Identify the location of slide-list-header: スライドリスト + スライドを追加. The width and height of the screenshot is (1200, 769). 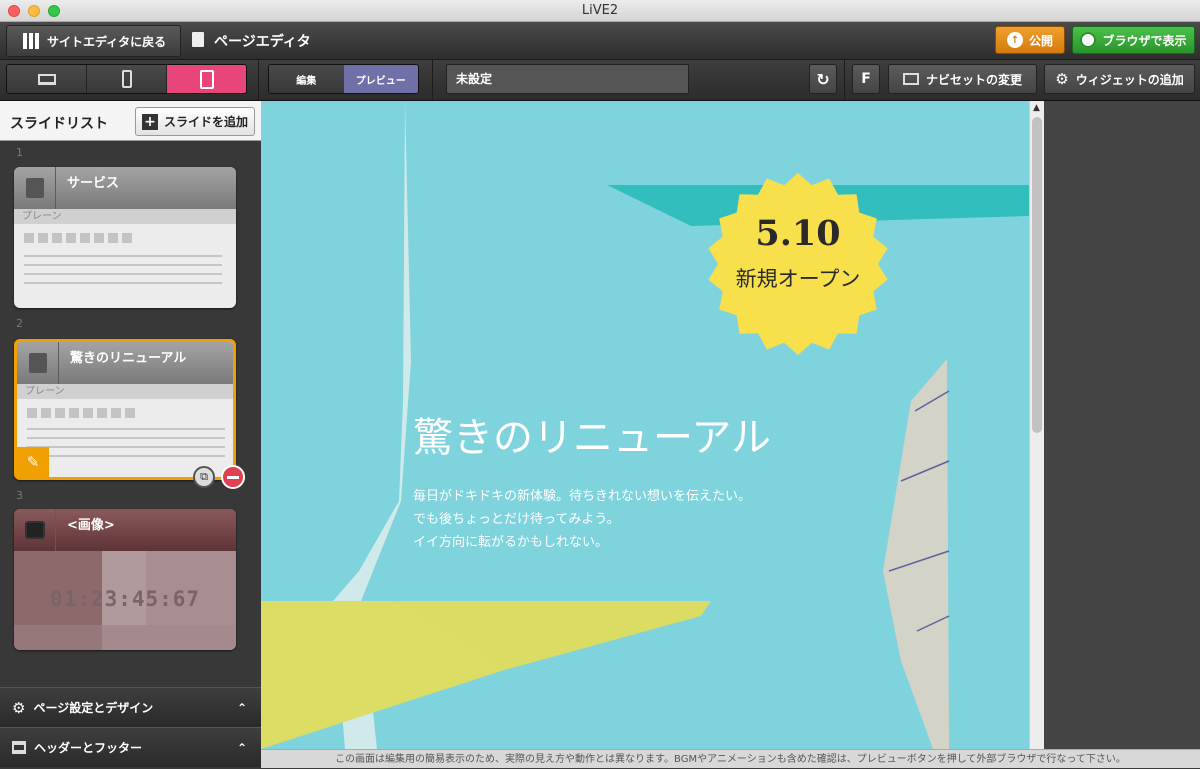
(130, 121).